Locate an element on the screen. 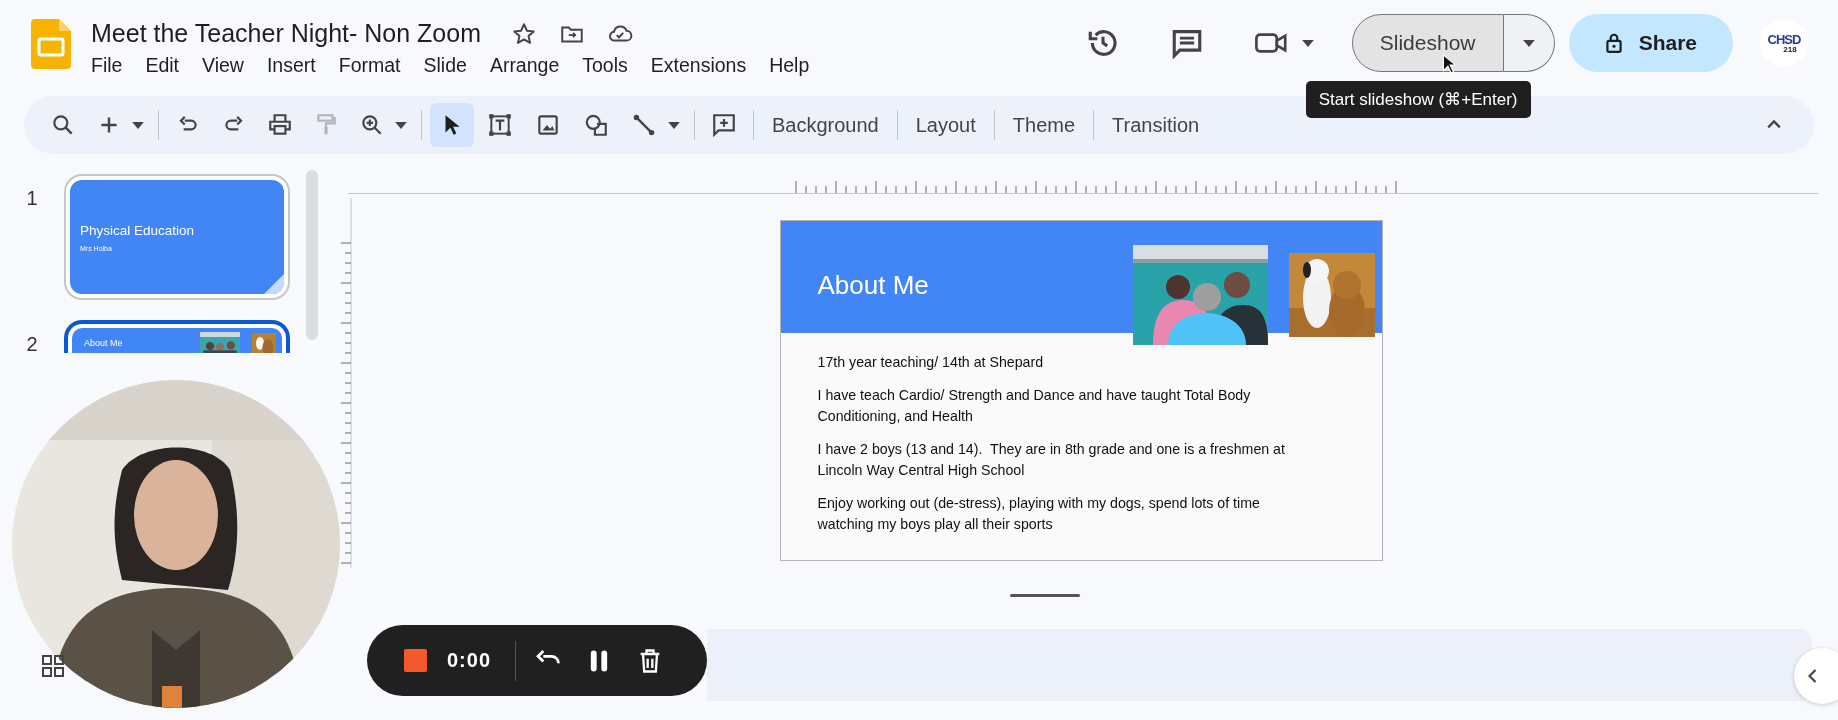  page-curl-icon is located at coordinates (274, 284).